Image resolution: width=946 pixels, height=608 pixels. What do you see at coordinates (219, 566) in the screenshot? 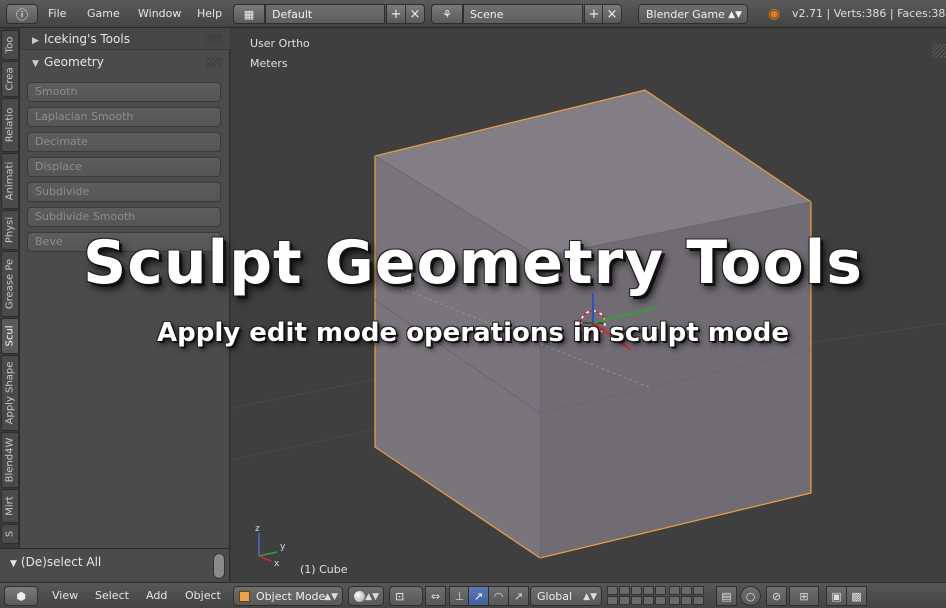
I see `scrollbar` at bounding box center [219, 566].